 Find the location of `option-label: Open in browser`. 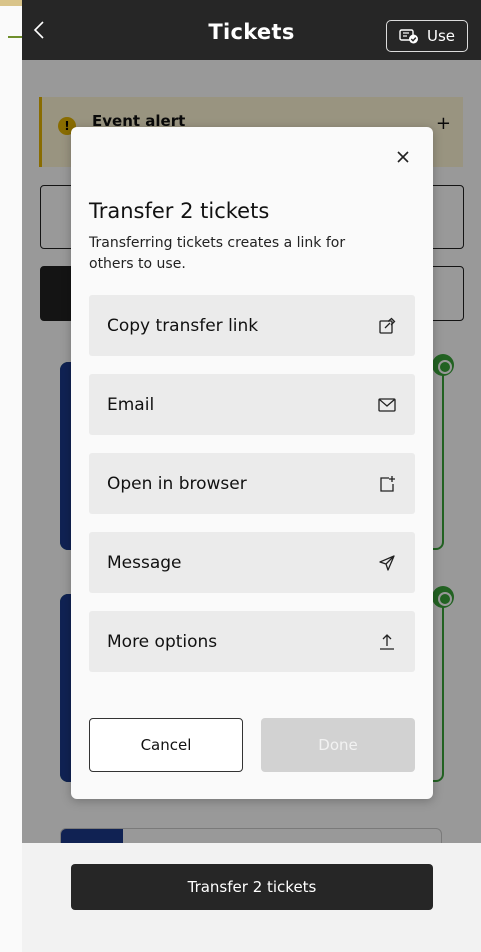

option-label: Open in browser is located at coordinates (177, 483).